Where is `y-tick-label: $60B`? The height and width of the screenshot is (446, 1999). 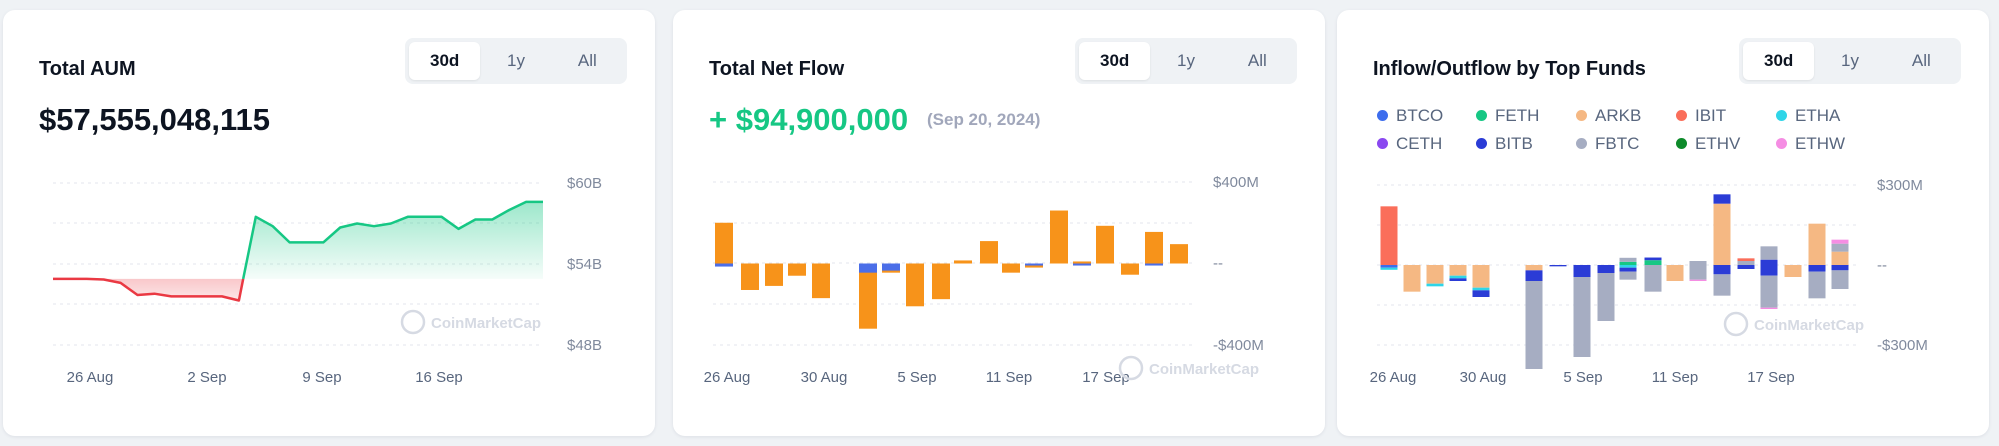 y-tick-label: $60B is located at coordinates (584, 183).